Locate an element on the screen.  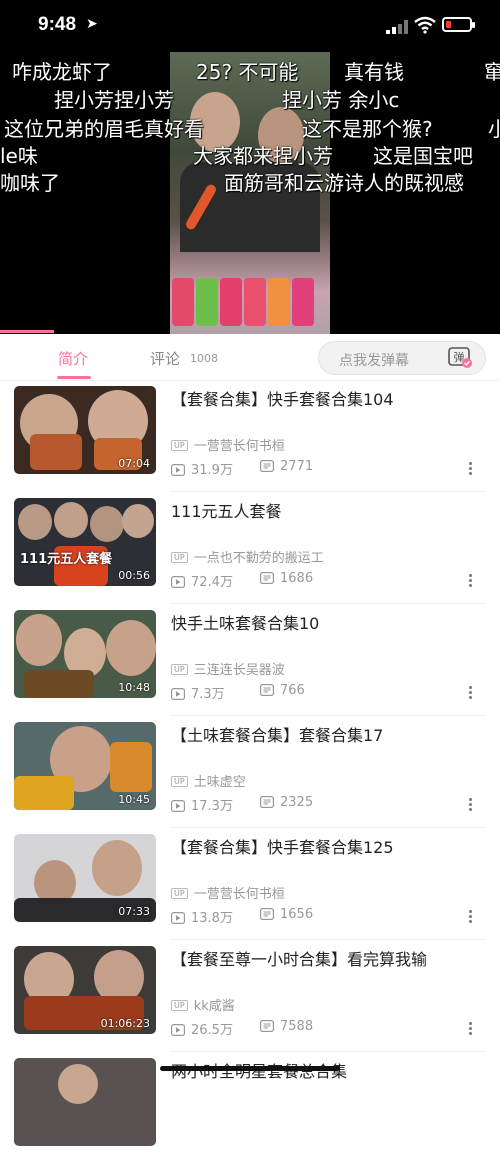
list-item: 10:45 【土味套餐合集】套餐合集17 UP 土味虚空 17.3万 2325 is located at coordinates (250, 772).